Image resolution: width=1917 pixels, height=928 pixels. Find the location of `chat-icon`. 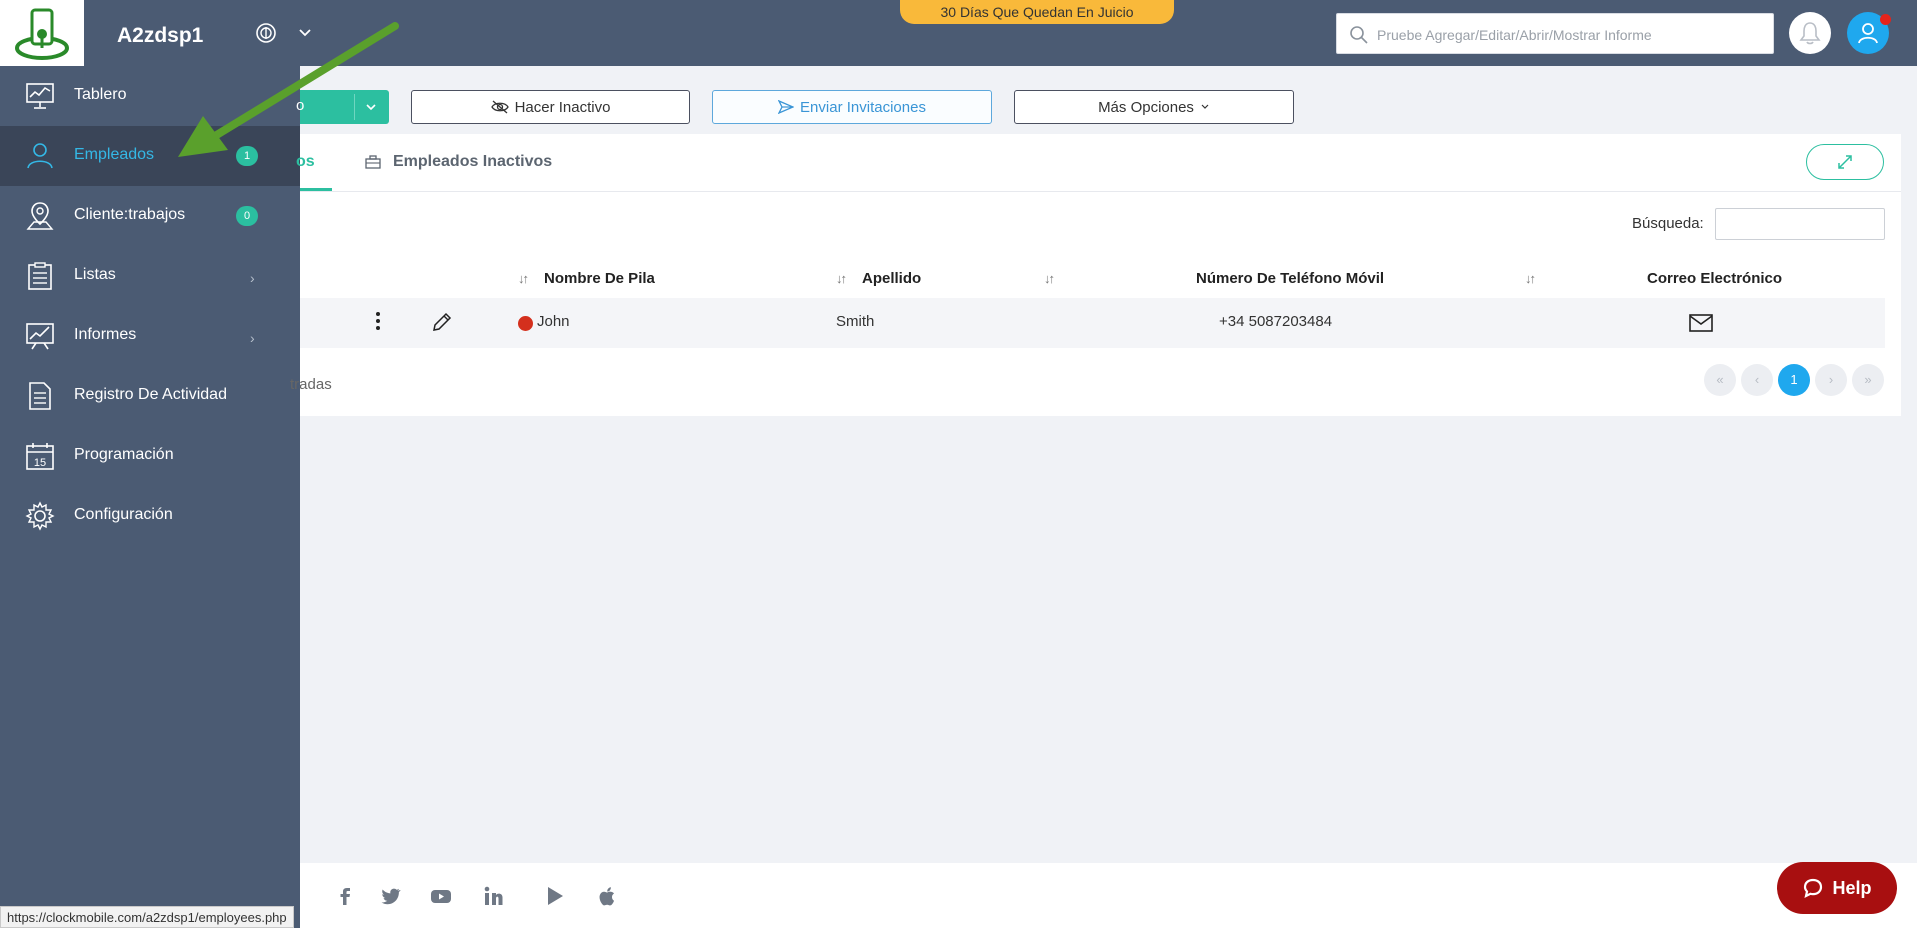

chat-icon is located at coordinates (1813, 888).